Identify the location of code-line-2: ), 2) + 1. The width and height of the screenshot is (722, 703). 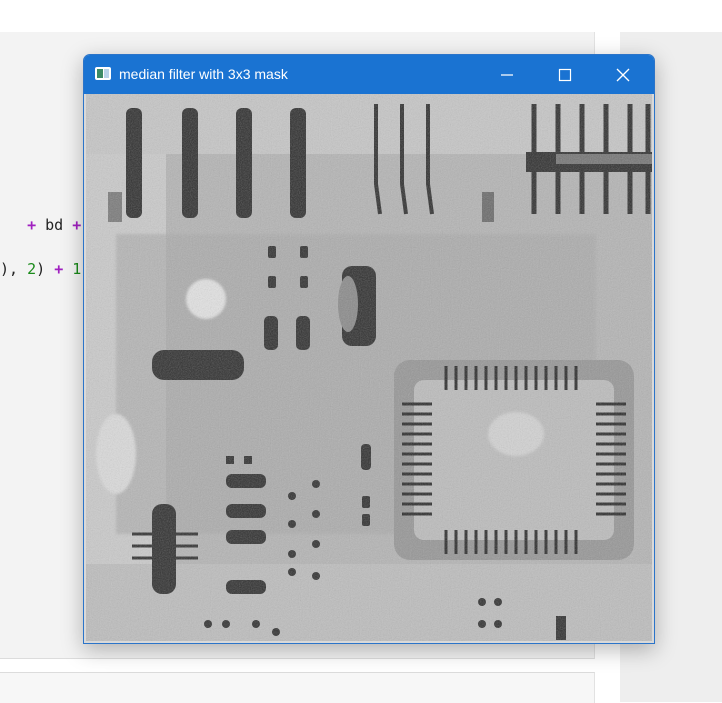
(40, 269).